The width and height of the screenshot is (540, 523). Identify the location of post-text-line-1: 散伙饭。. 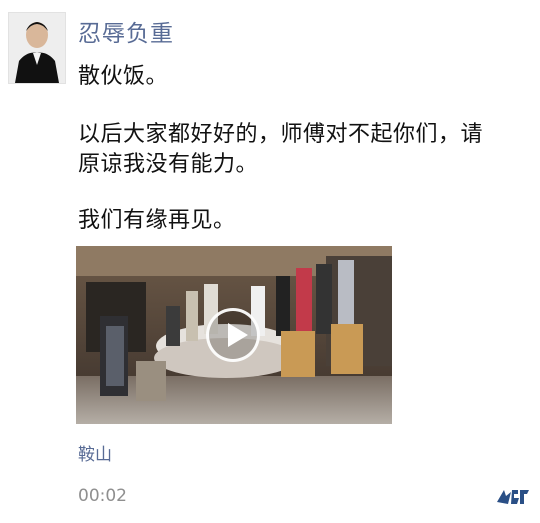
(123, 76).